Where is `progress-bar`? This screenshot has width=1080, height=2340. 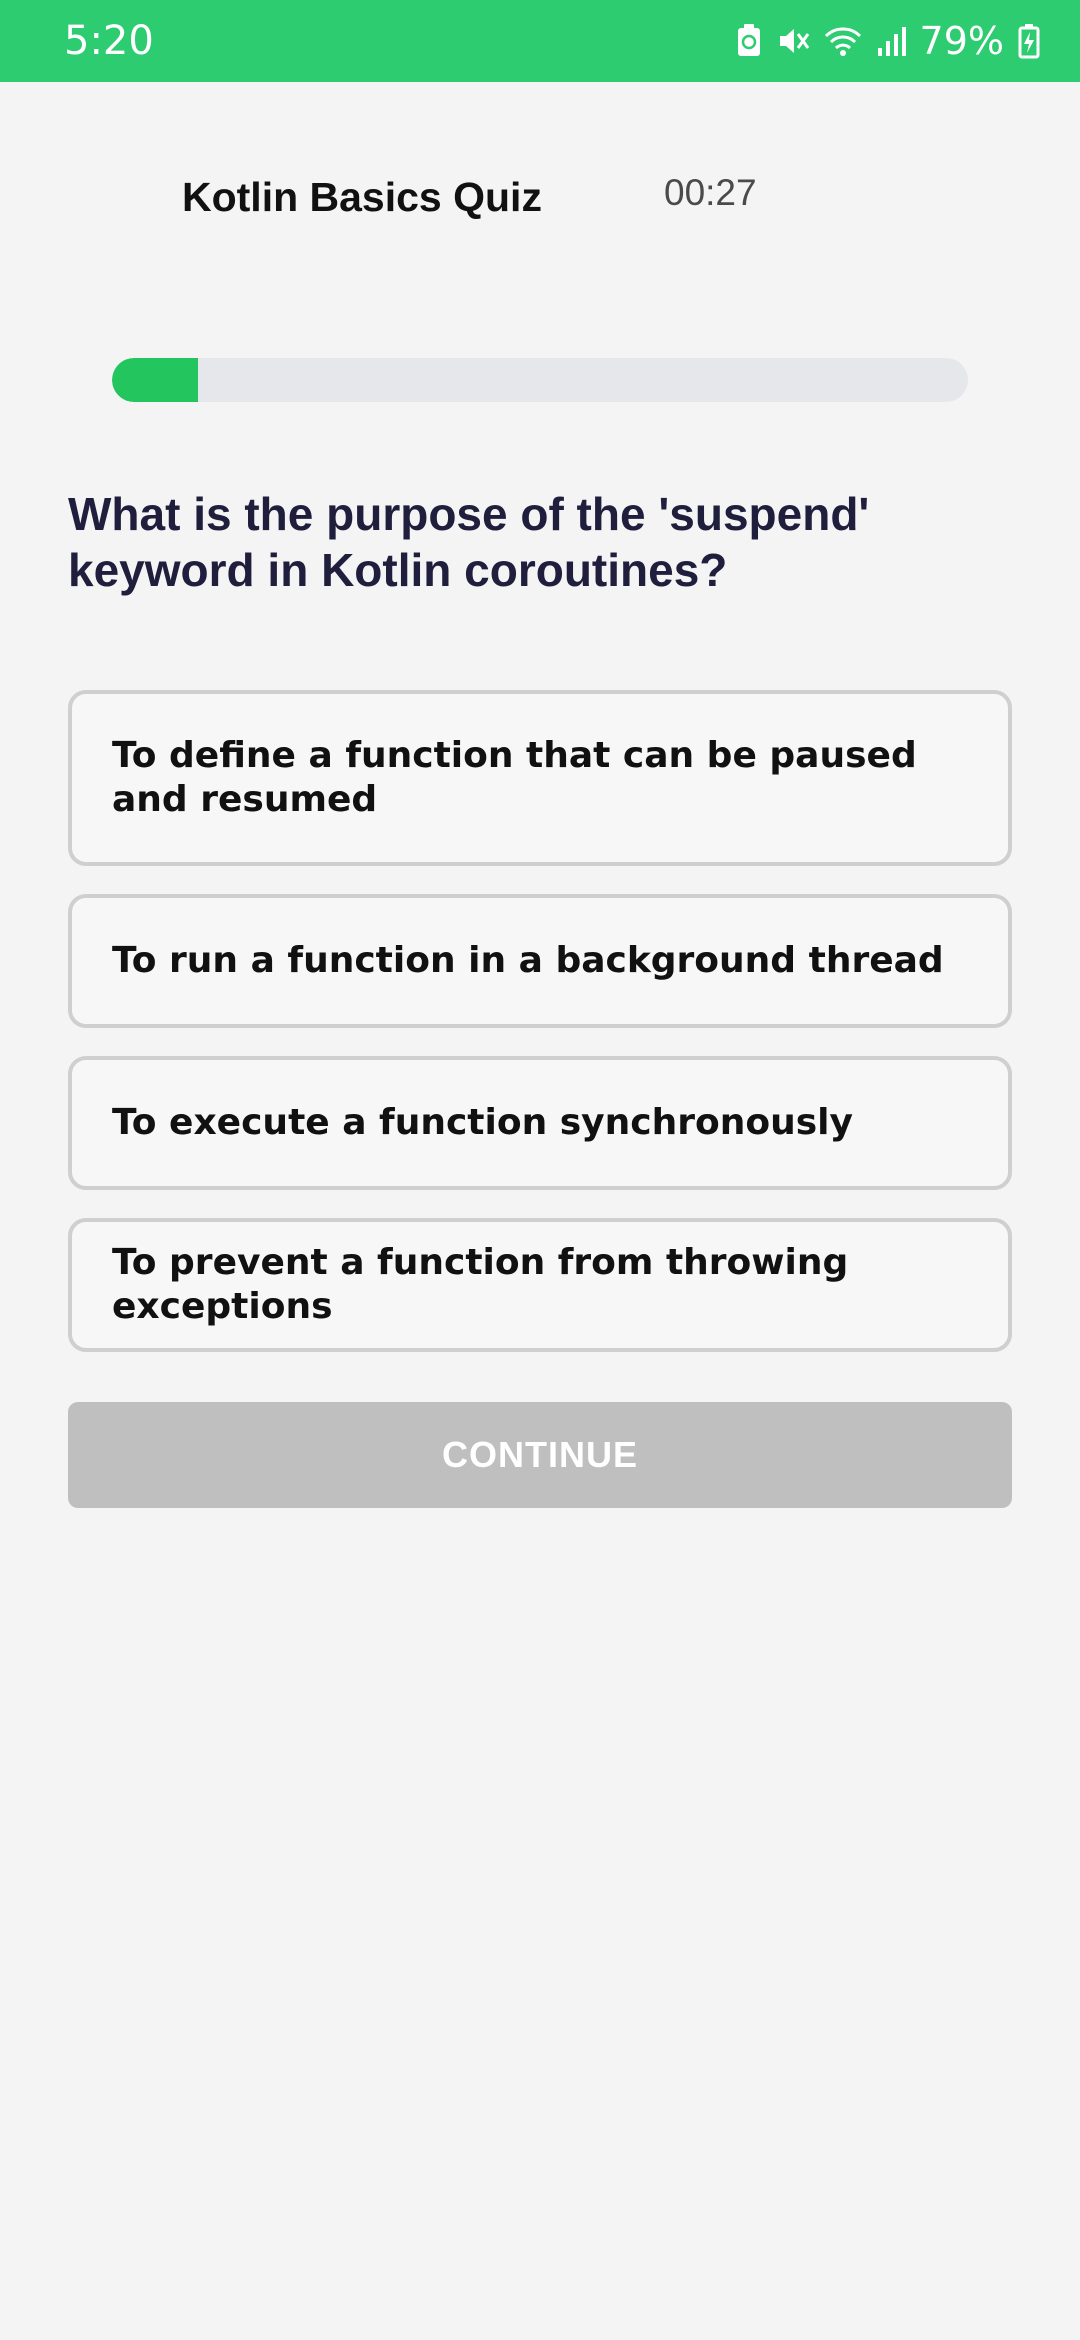
progress-bar is located at coordinates (540, 380).